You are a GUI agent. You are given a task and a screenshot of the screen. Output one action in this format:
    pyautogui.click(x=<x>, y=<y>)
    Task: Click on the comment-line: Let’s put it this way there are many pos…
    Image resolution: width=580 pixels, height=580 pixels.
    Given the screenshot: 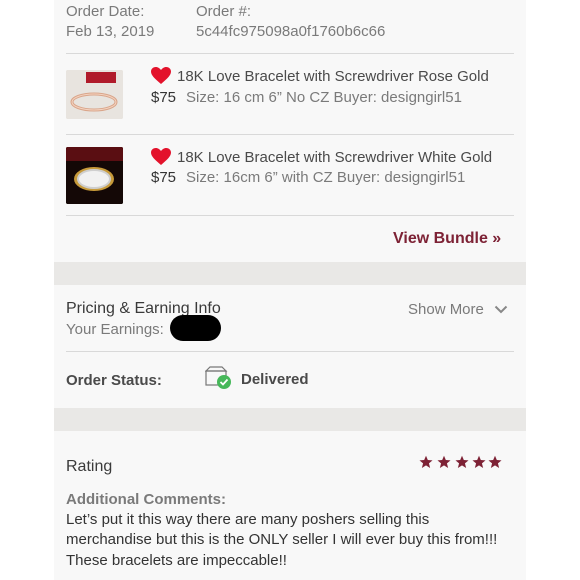 What is the action you would take?
    pyautogui.click(x=248, y=519)
    